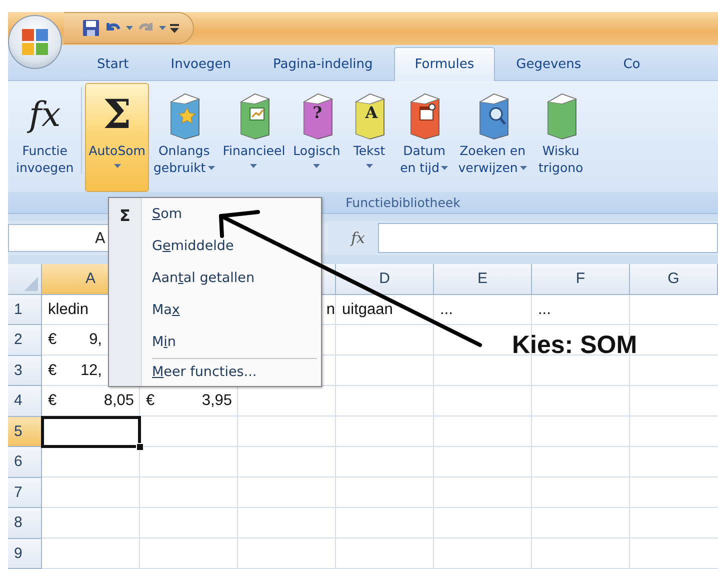  Describe the element at coordinates (217, 401) in the screenshot. I see `cell-amount: 3,95` at that location.